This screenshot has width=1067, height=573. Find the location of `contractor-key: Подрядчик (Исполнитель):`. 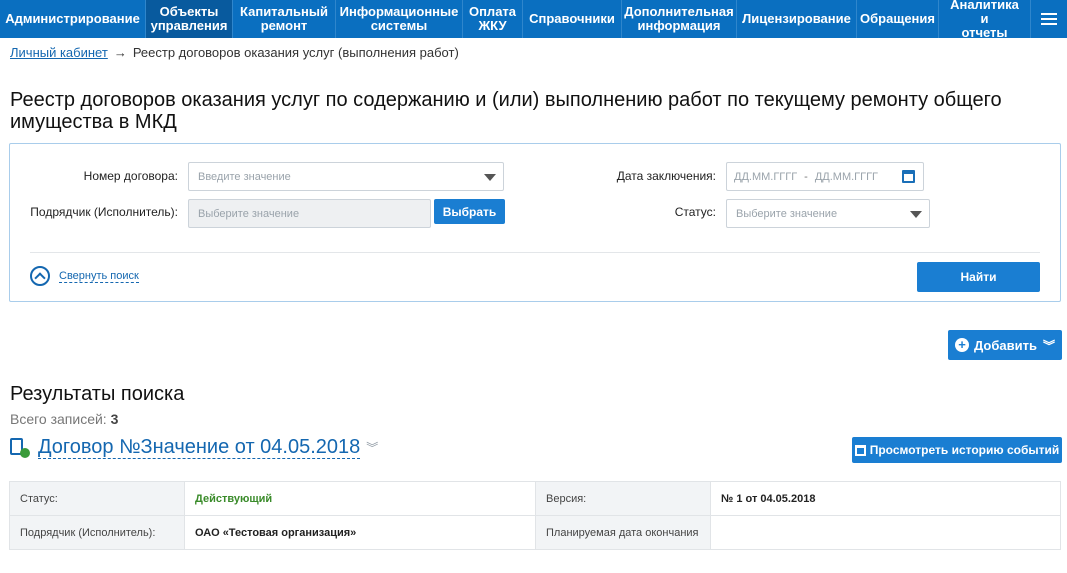

contractor-key: Подрядчик (Исполнитель): is located at coordinates (97, 532).